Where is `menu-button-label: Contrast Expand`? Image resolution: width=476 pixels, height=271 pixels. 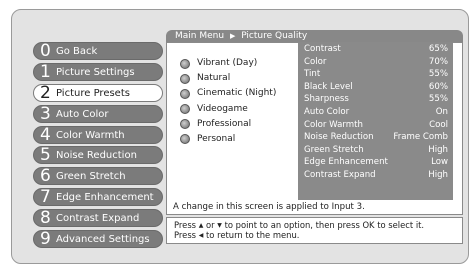 menu-button-label: Contrast Expand is located at coordinates (98, 219).